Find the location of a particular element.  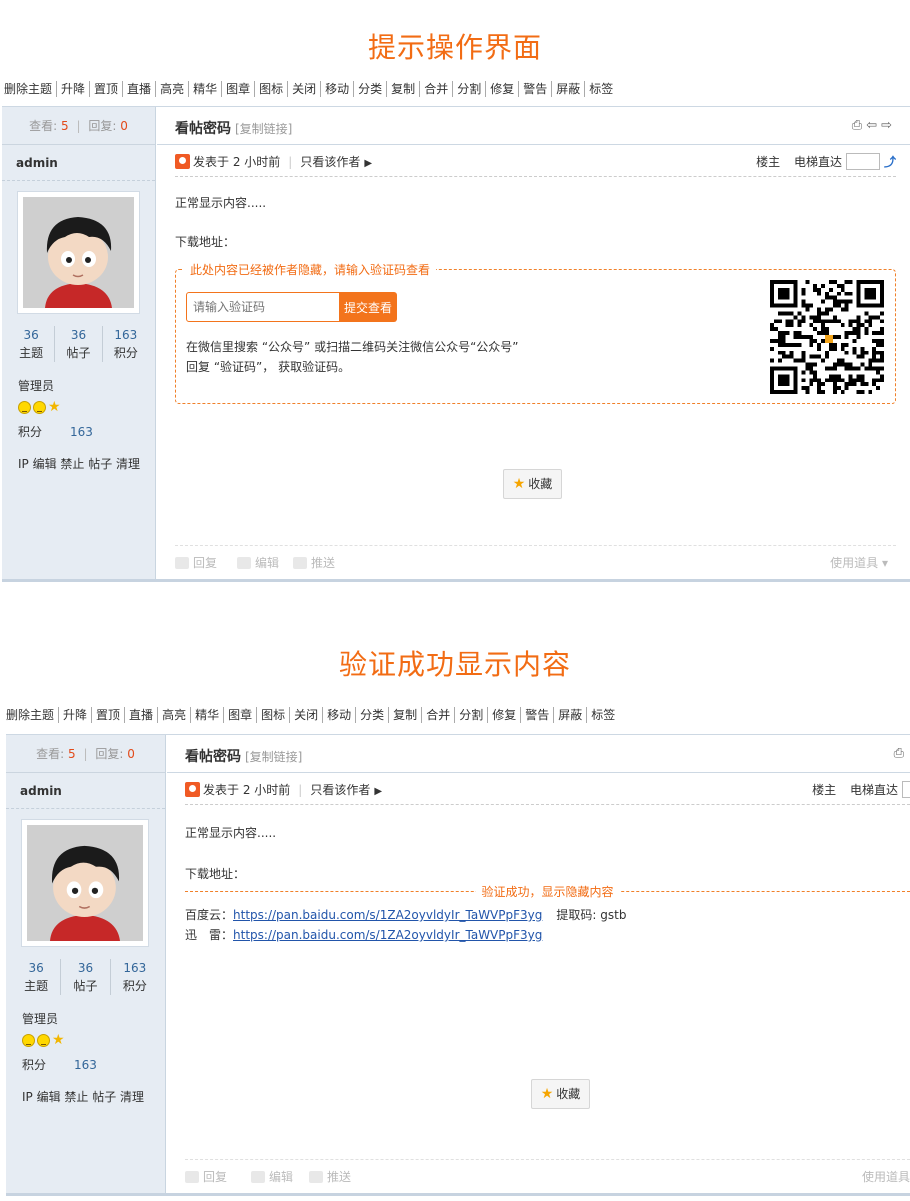

tools-action: 使用道具 is located at coordinates (886, 1176).